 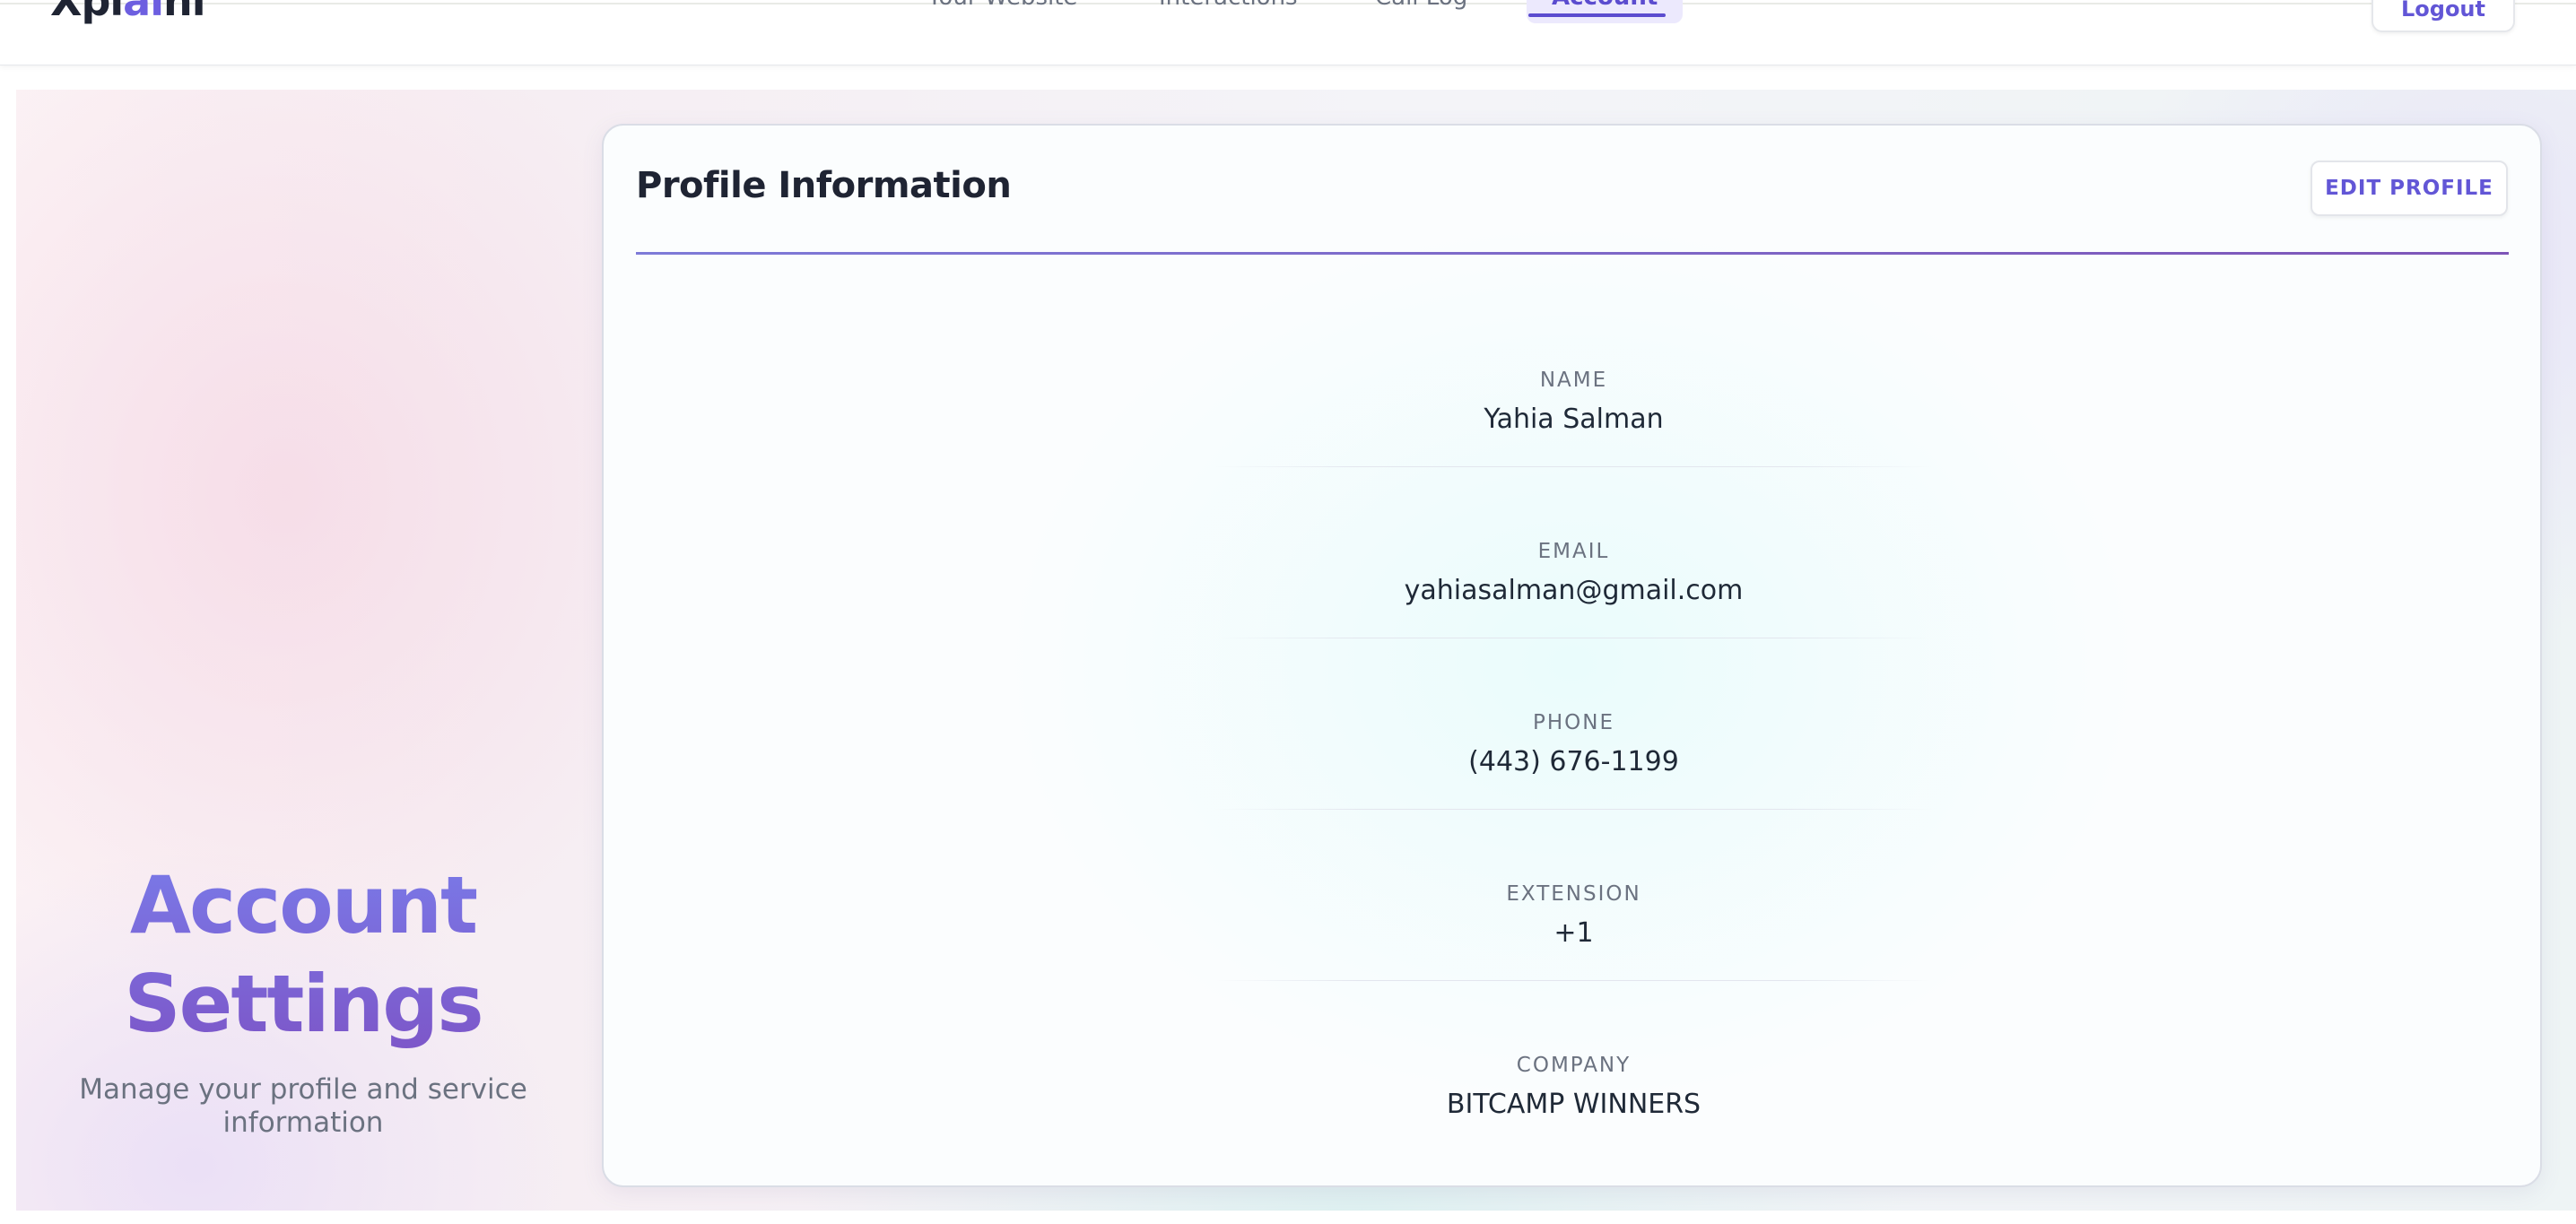 I want to click on profile-card-title: Profile Information, so click(x=824, y=185).